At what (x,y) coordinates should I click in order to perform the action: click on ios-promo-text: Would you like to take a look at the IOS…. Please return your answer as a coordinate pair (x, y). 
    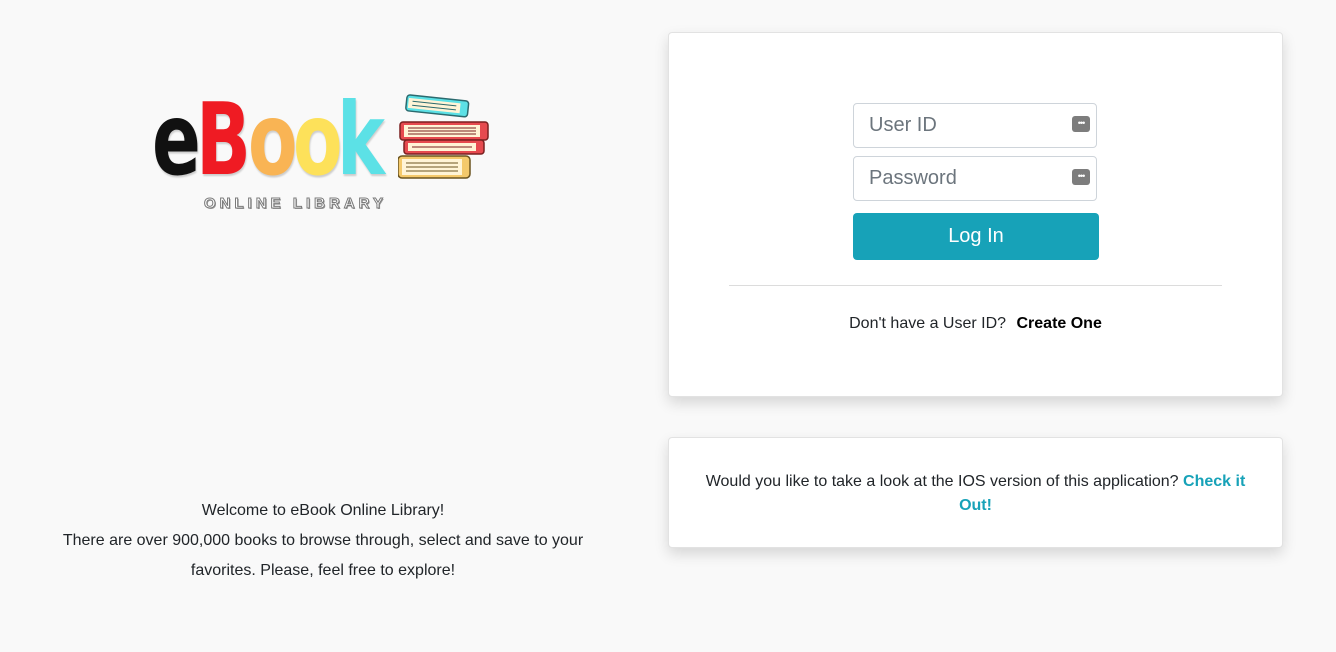
    Looking at the image, I should click on (975, 494).